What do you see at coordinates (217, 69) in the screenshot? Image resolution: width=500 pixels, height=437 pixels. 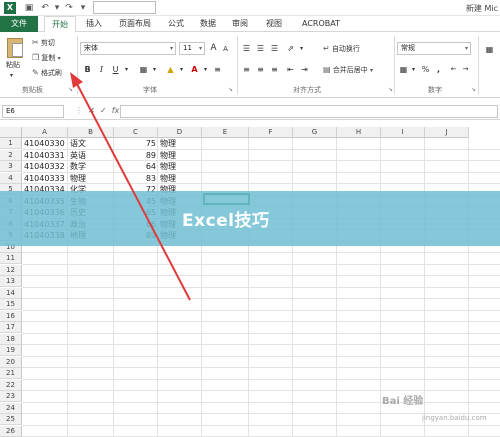 I see `phonetic-icon: ≡` at bounding box center [217, 69].